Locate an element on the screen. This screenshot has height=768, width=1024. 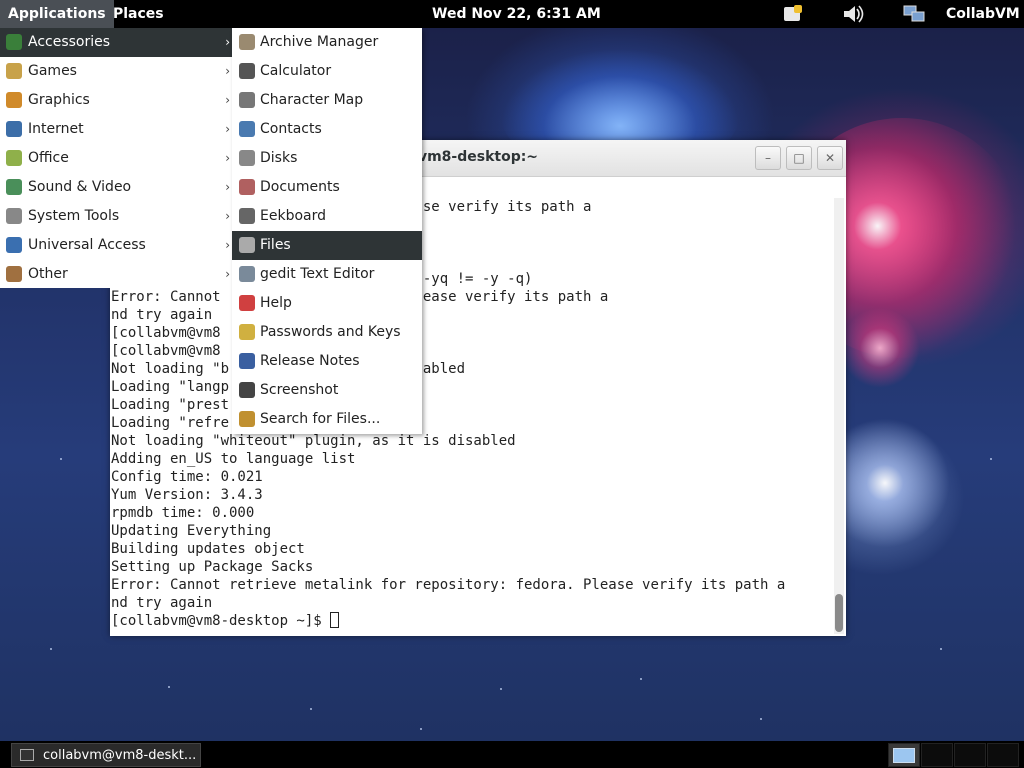
menu-category-label: Sound & Video is located at coordinates (80, 187).